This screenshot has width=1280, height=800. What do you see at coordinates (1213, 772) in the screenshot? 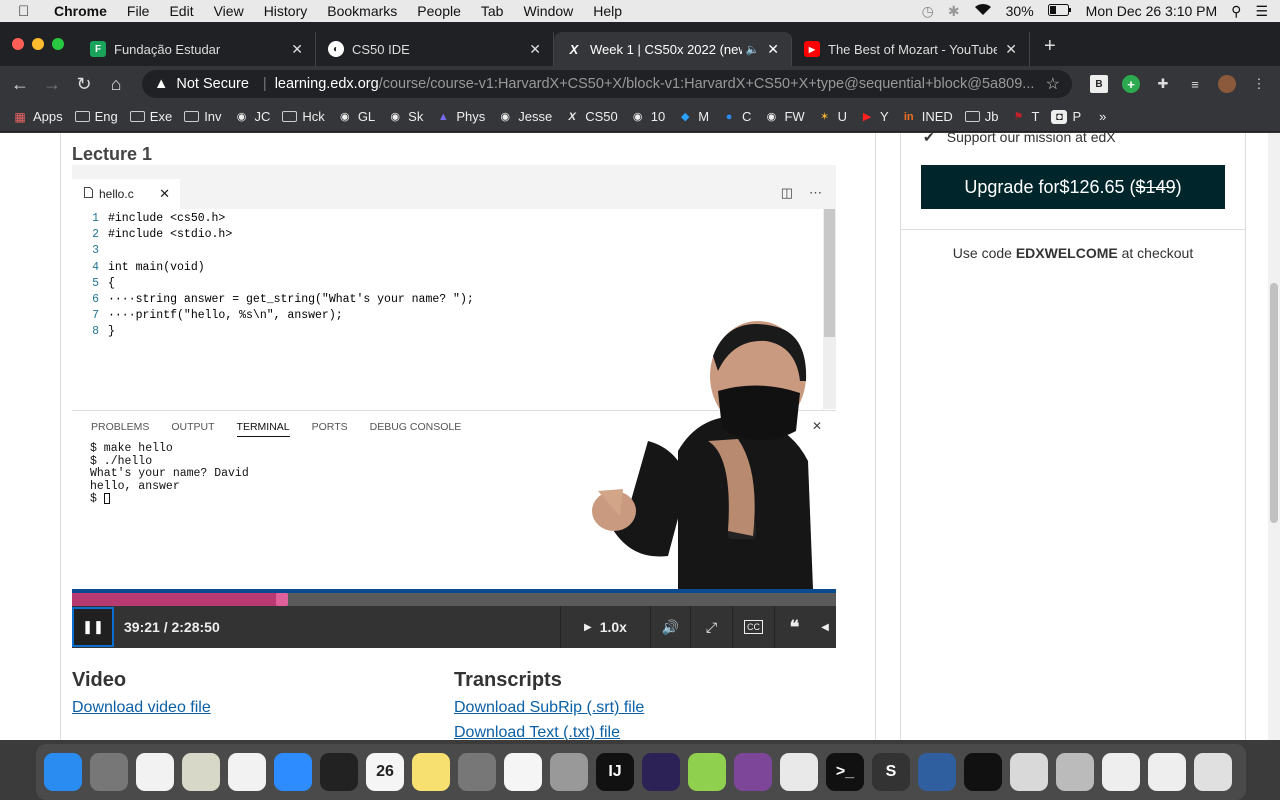
I see `trash-icon` at bounding box center [1213, 772].